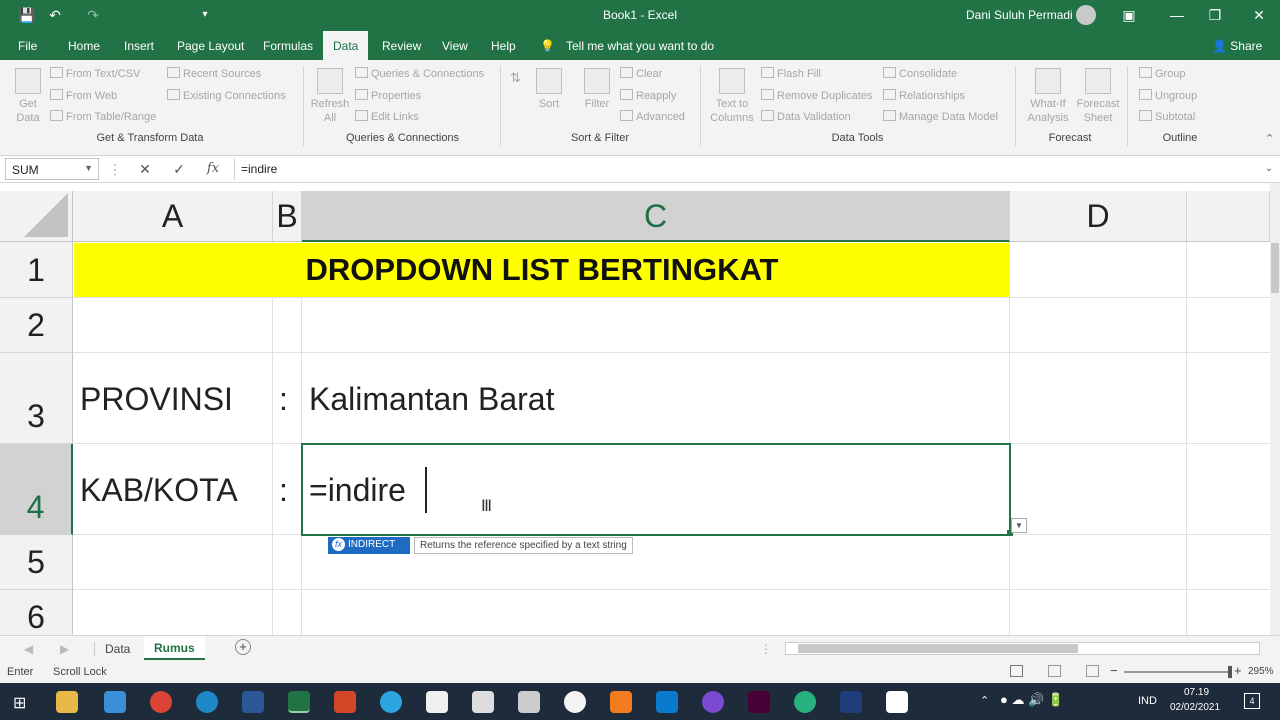 The width and height of the screenshot is (1280, 720). What do you see at coordinates (283, 399) in the screenshot?
I see `cell-b3: :` at bounding box center [283, 399].